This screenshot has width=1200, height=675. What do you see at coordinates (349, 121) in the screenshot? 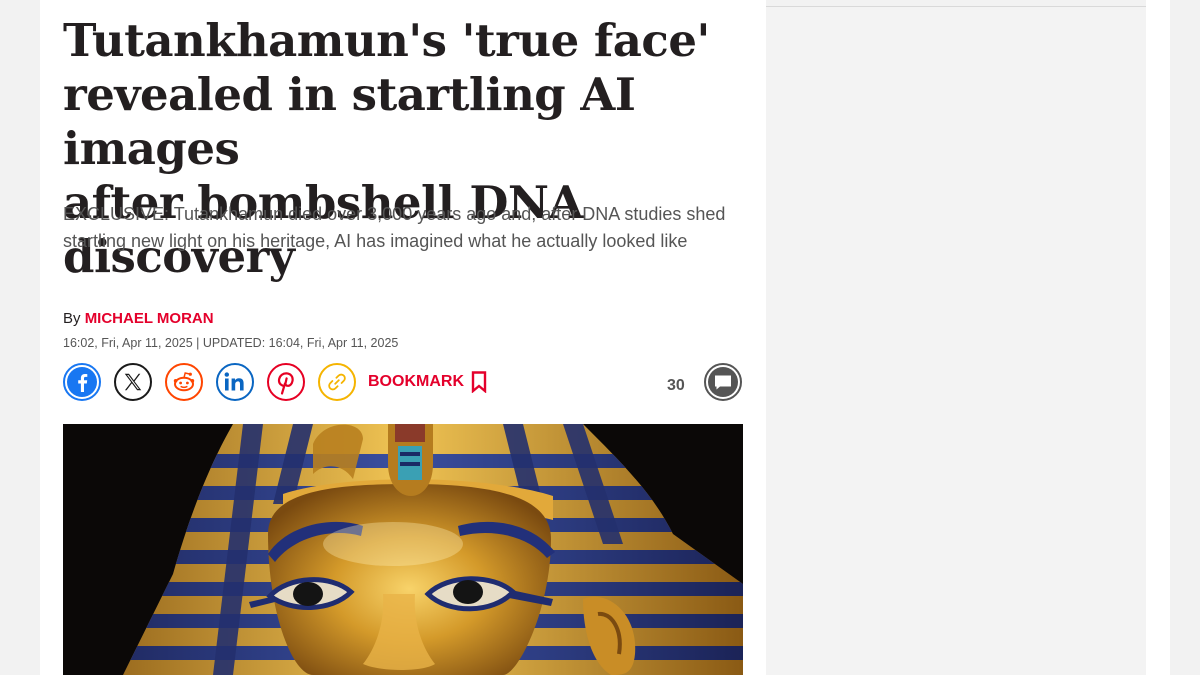
I see `headline-line: revealed in startling AI images` at bounding box center [349, 121].